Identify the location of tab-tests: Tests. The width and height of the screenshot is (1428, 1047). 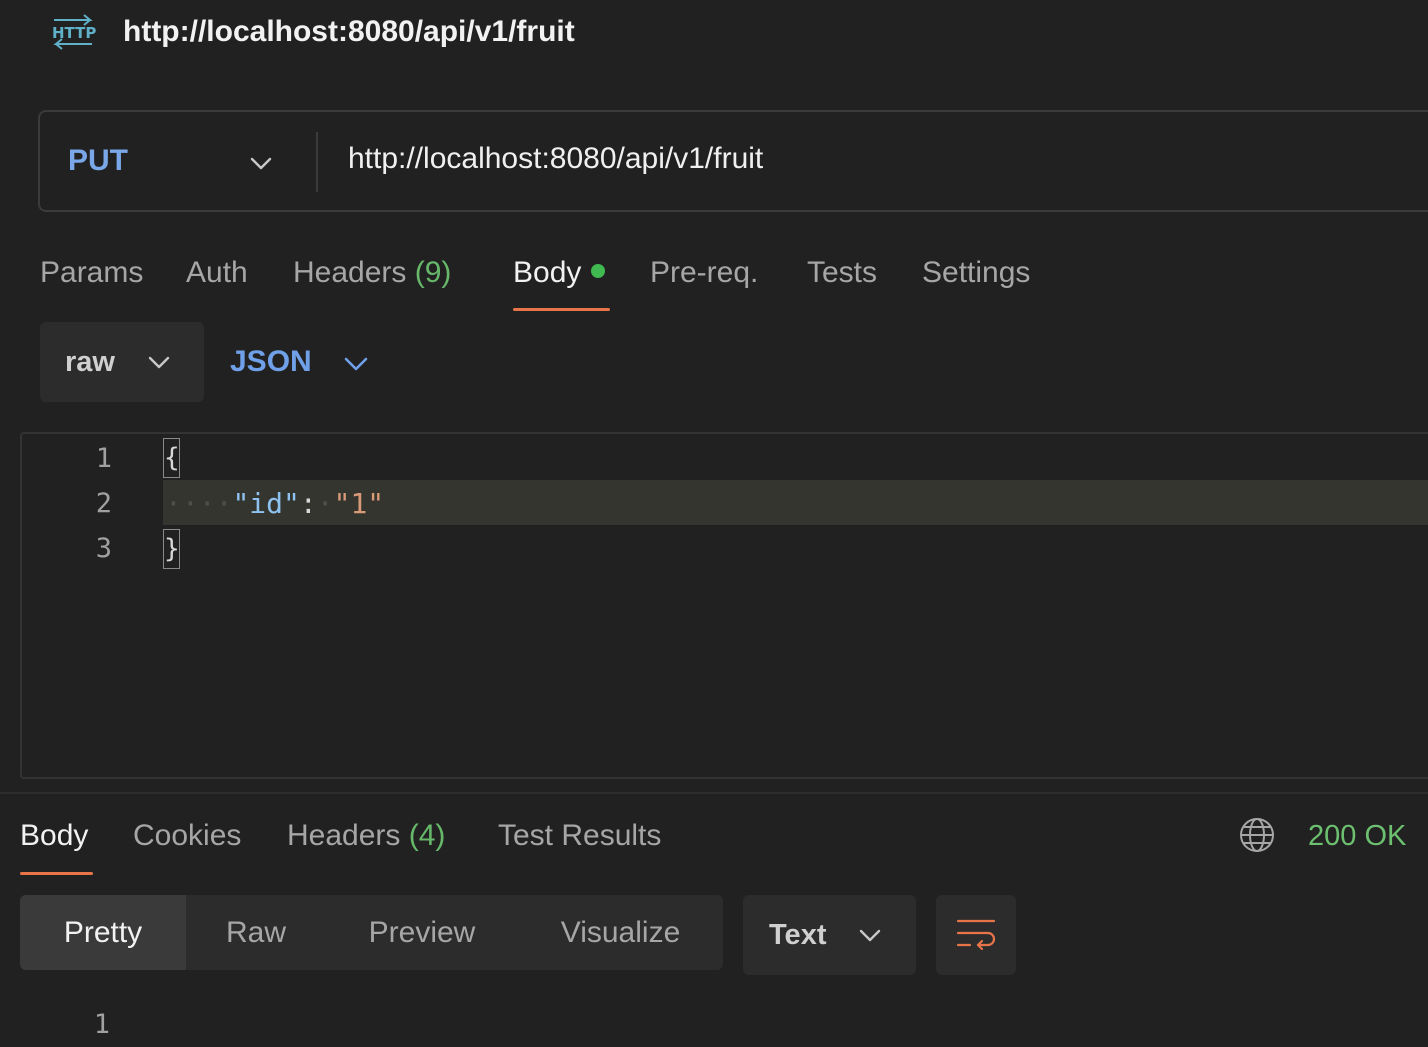
(842, 273).